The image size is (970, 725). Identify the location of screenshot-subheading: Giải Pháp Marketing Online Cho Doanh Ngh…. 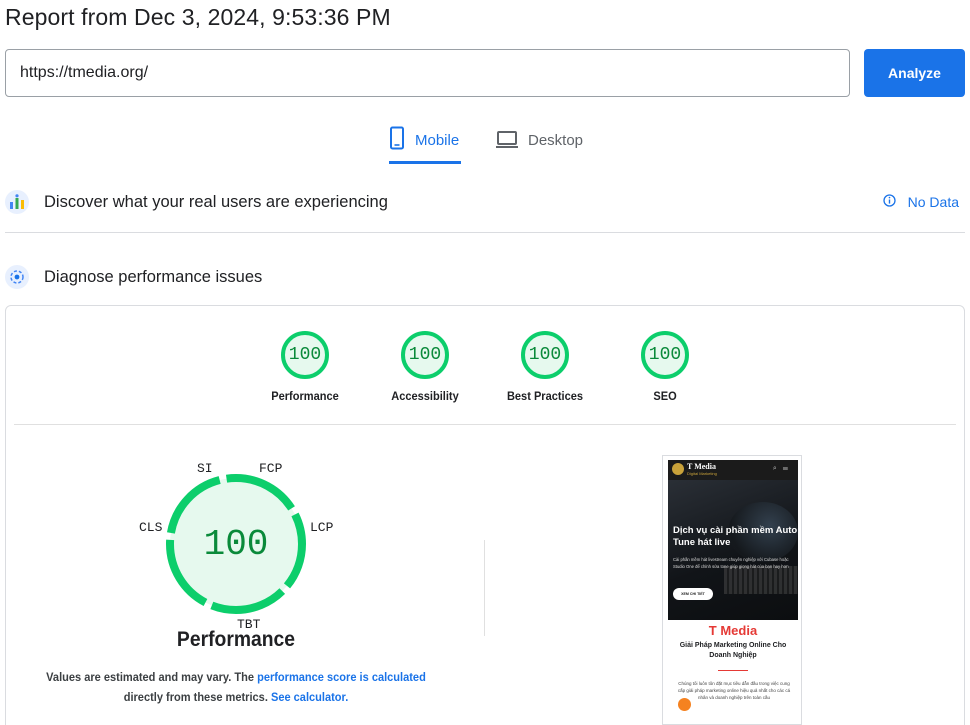
(733, 650).